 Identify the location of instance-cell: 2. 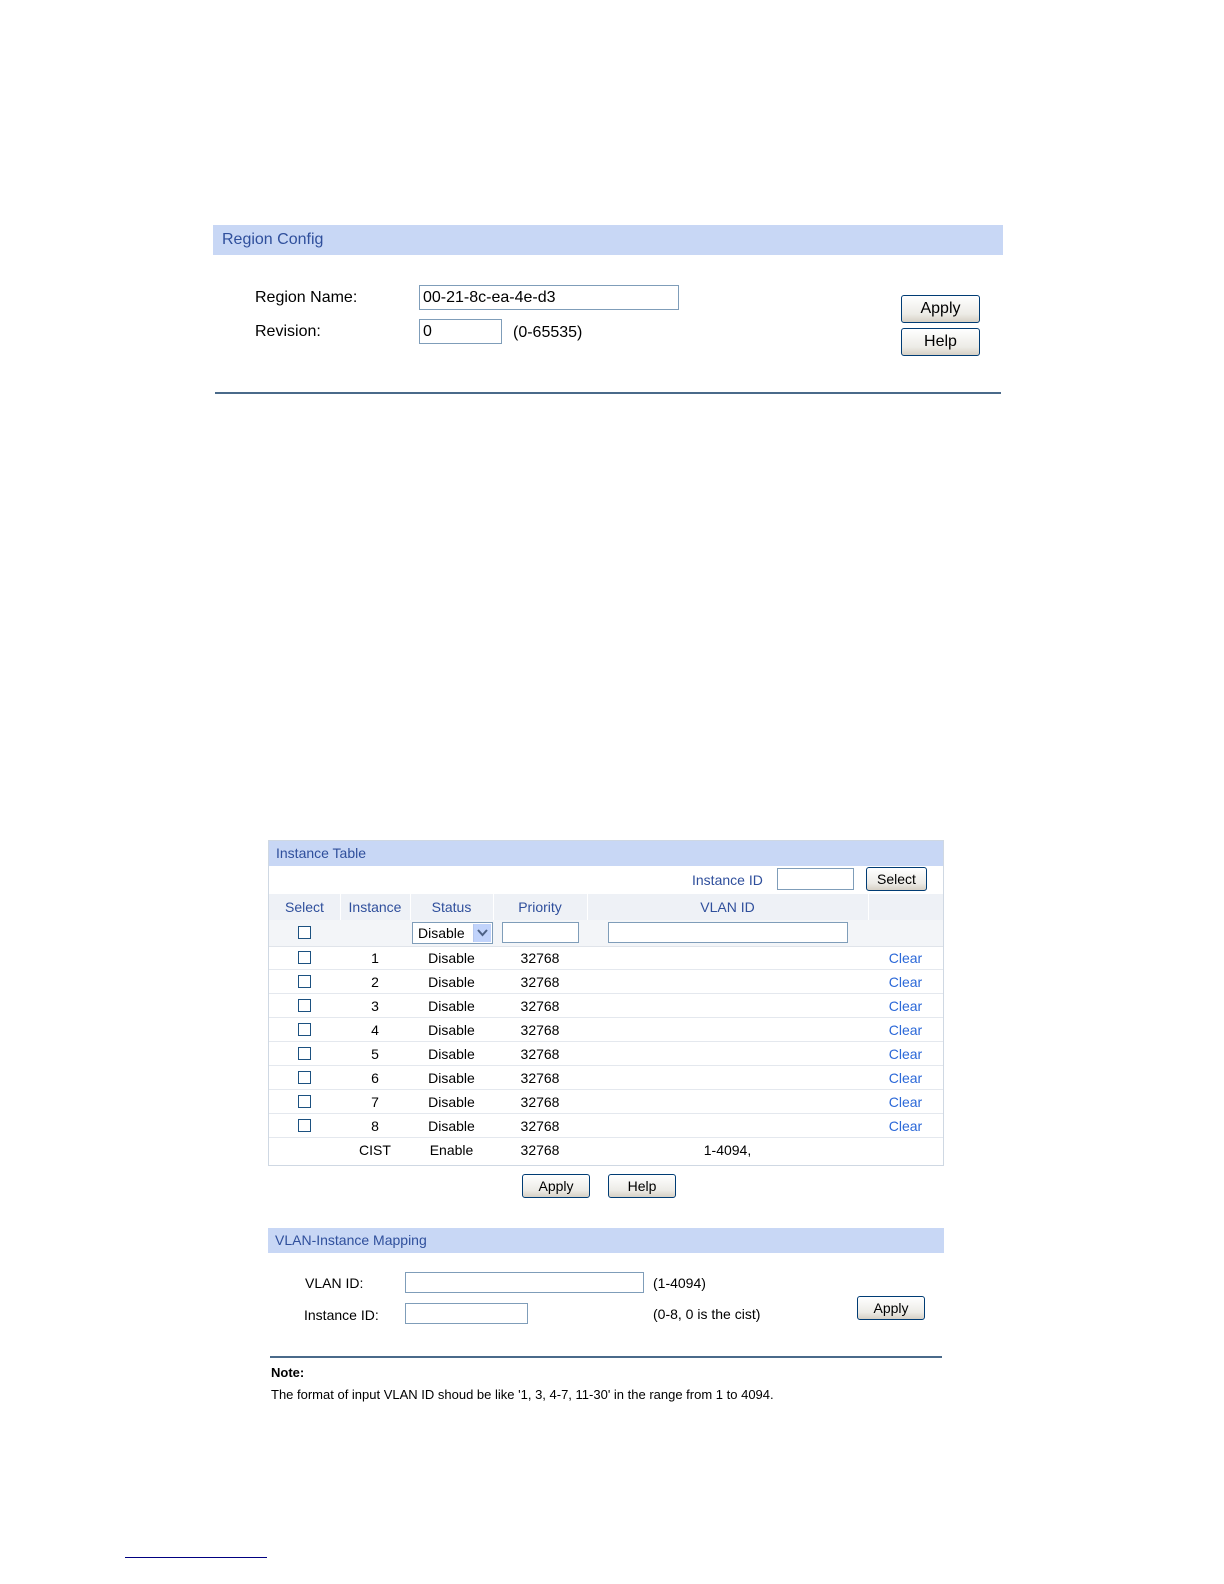
(375, 982).